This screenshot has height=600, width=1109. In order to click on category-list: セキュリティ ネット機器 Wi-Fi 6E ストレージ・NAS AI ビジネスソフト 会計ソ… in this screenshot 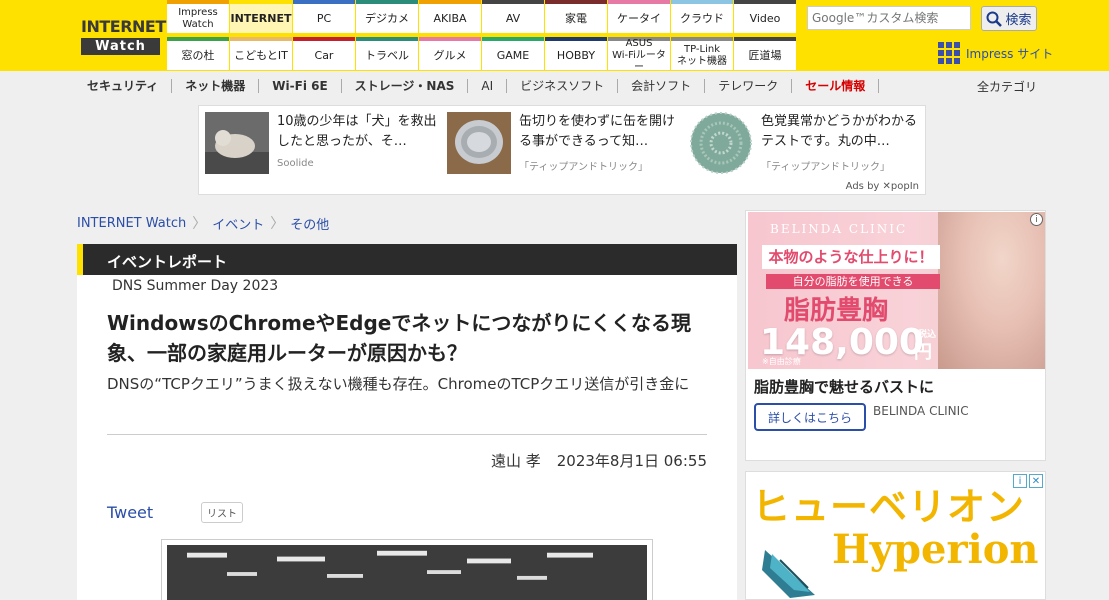, I will do `click(483, 86)`.